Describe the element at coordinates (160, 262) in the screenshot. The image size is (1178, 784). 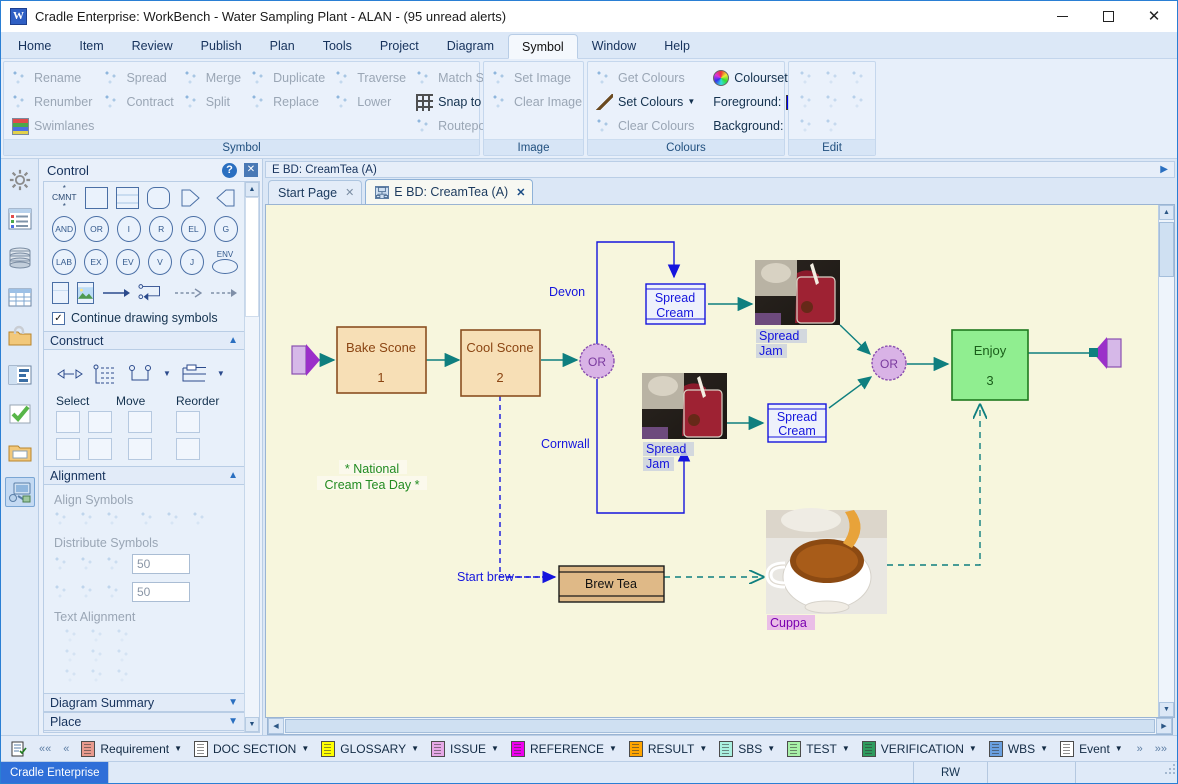
I see `symbol-v: V` at that location.